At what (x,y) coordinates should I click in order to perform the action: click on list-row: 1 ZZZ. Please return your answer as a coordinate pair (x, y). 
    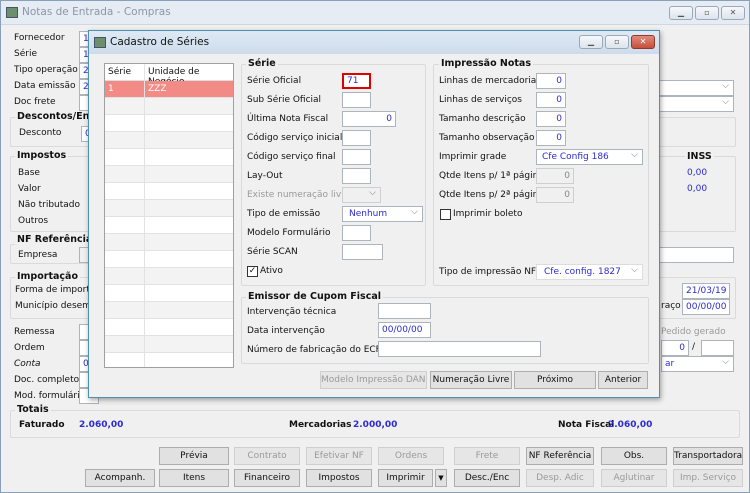
    Looking at the image, I should click on (169, 89).